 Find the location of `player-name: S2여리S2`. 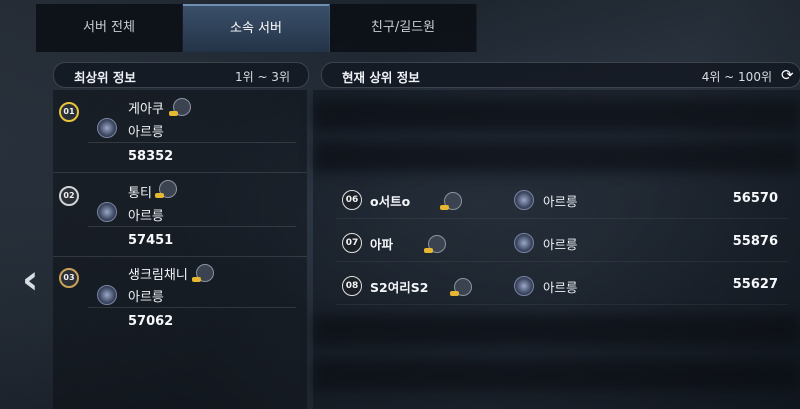

player-name: S2여리S2 is located at coordinates (399, 287).